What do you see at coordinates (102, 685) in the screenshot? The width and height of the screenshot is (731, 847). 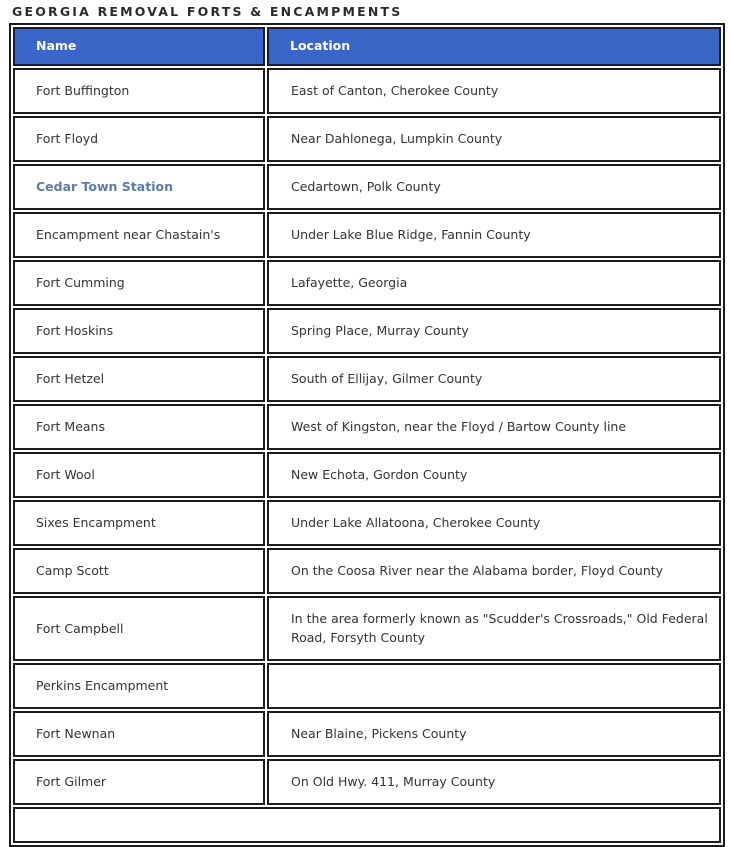 I see `fort-name-label: Perkins Encampment` at bounding box center [102, 685].